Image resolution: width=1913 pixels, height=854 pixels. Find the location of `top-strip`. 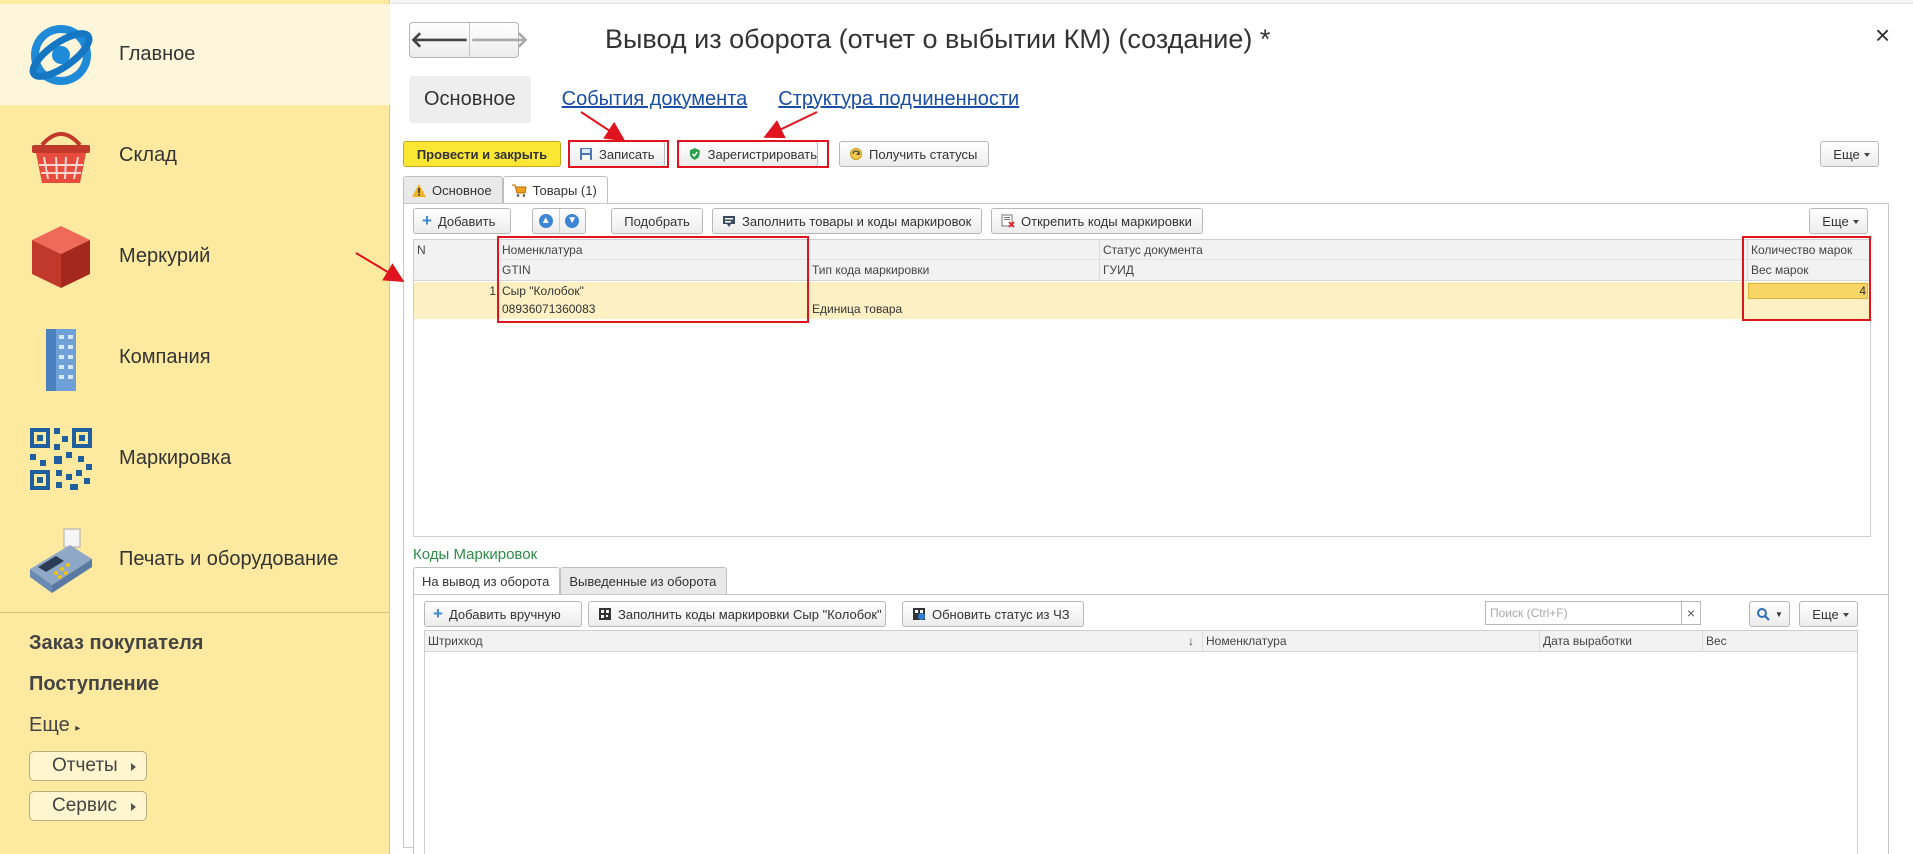

top-strip is located at coordinates (1152, 2).